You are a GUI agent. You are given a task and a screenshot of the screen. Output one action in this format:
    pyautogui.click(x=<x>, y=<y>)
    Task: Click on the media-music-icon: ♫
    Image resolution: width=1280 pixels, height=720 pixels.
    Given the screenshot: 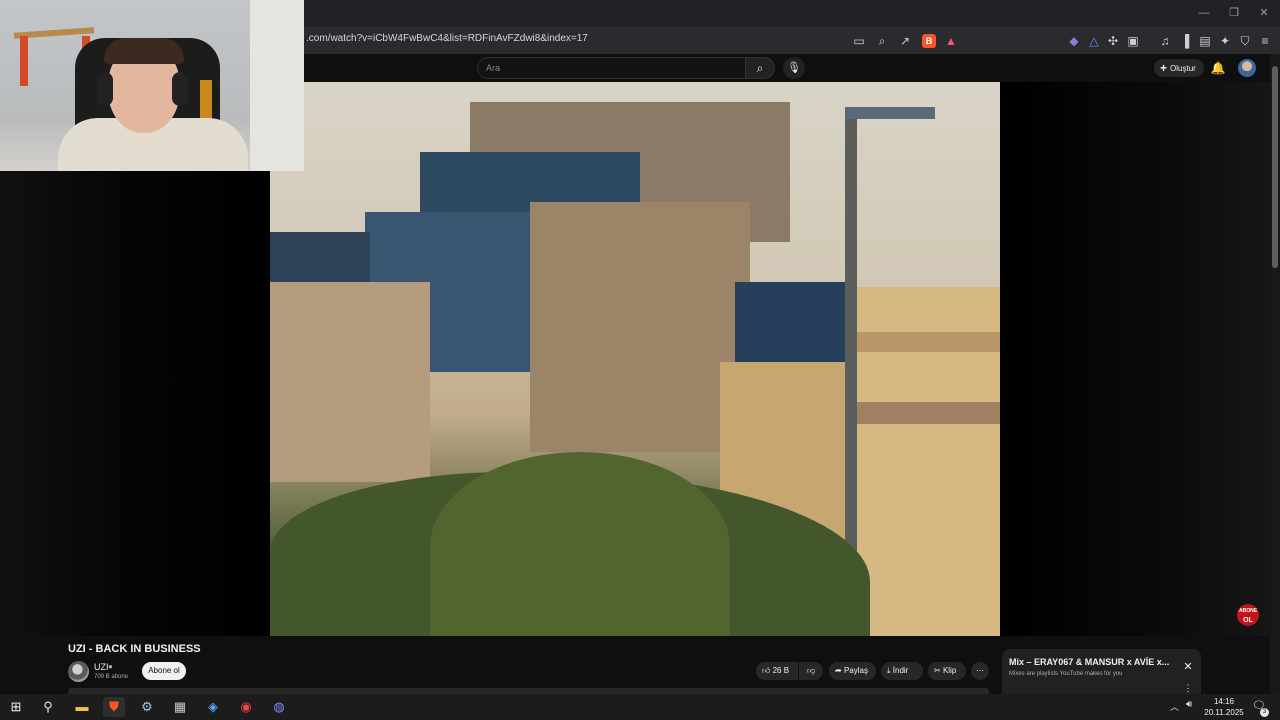 What is the action you would take?
    pyautogui.click(x=1165, y=41)
    